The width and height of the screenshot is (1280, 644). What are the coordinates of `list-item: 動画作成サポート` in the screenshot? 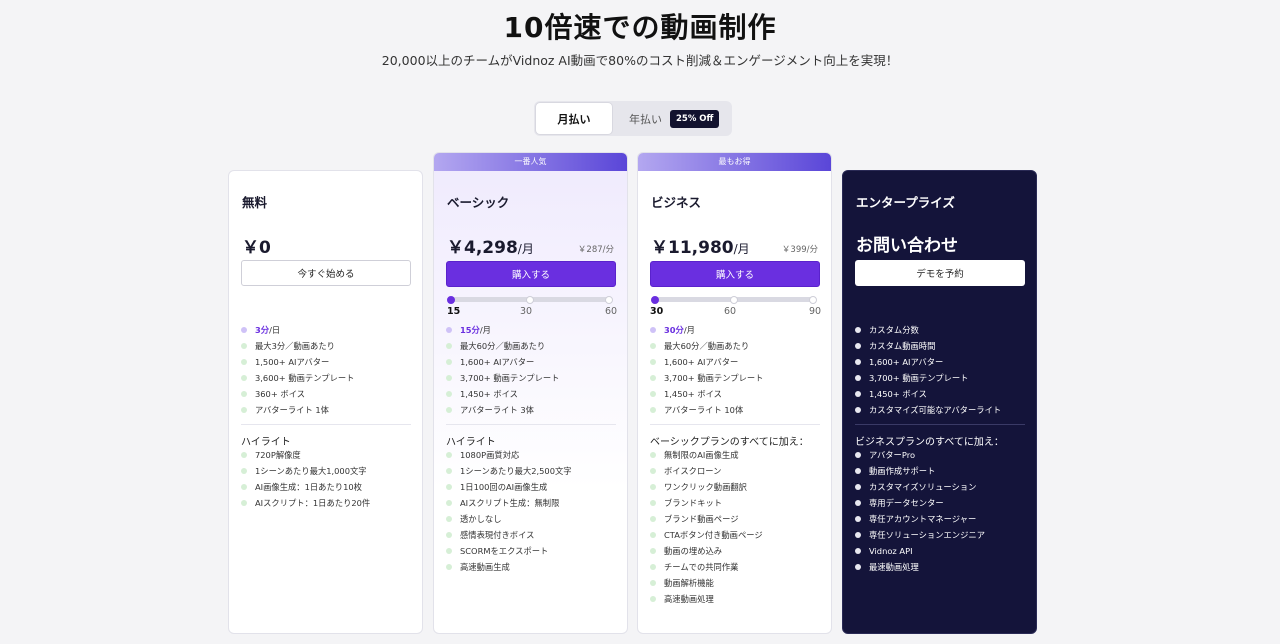 It's located at (941, 471).